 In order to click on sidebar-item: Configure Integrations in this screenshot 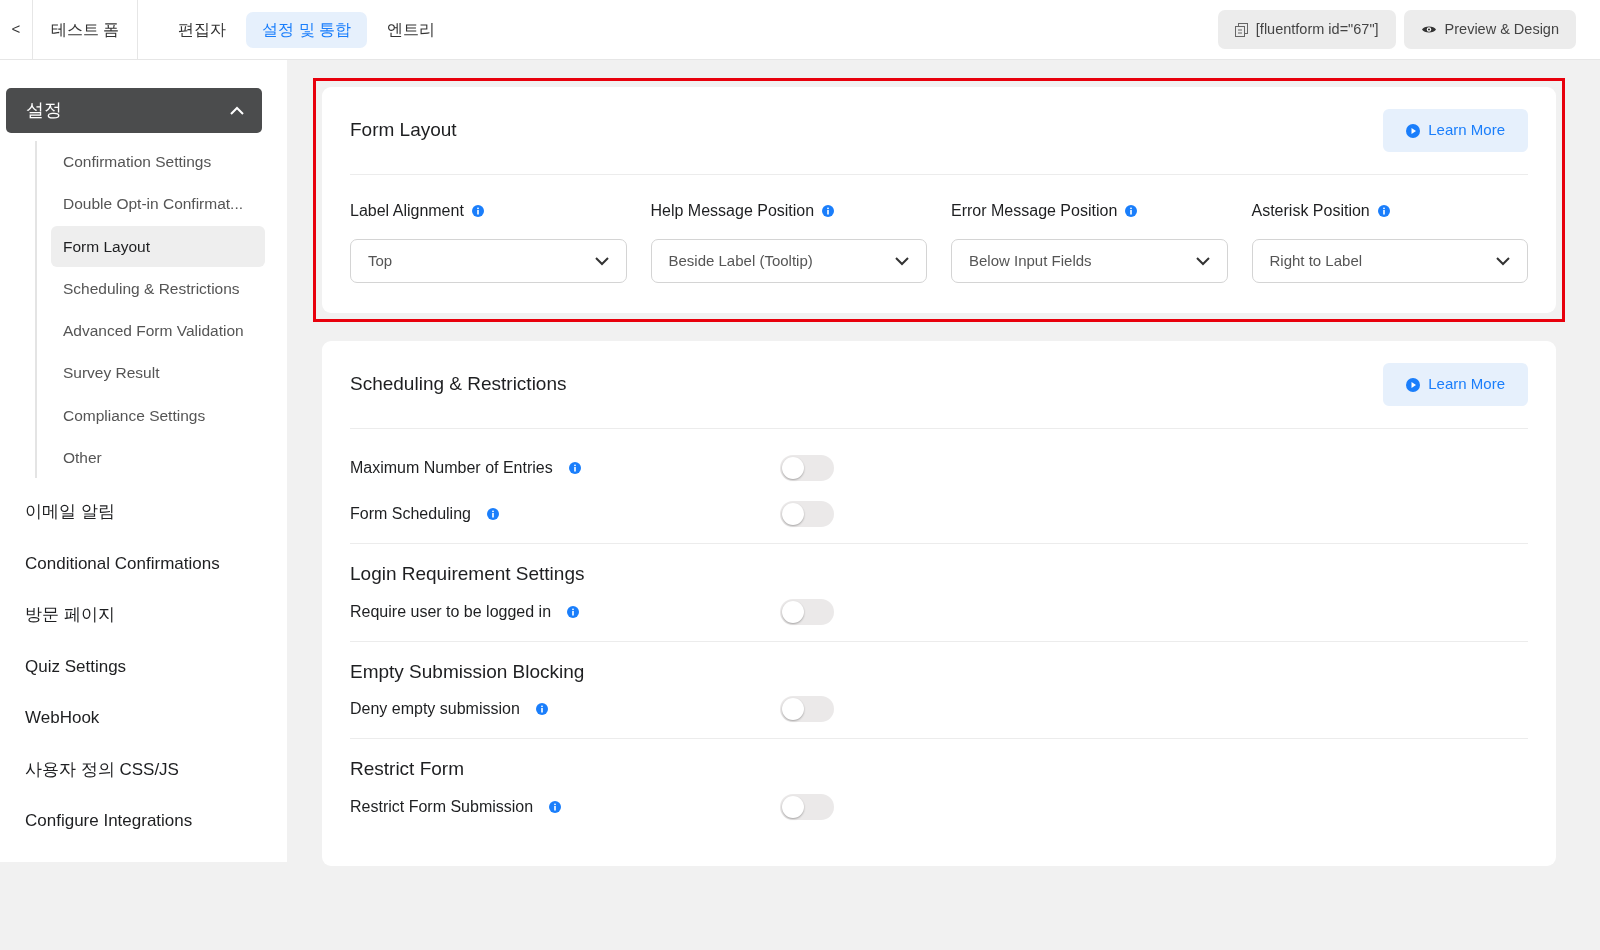, I will do `click(109, 821)`.